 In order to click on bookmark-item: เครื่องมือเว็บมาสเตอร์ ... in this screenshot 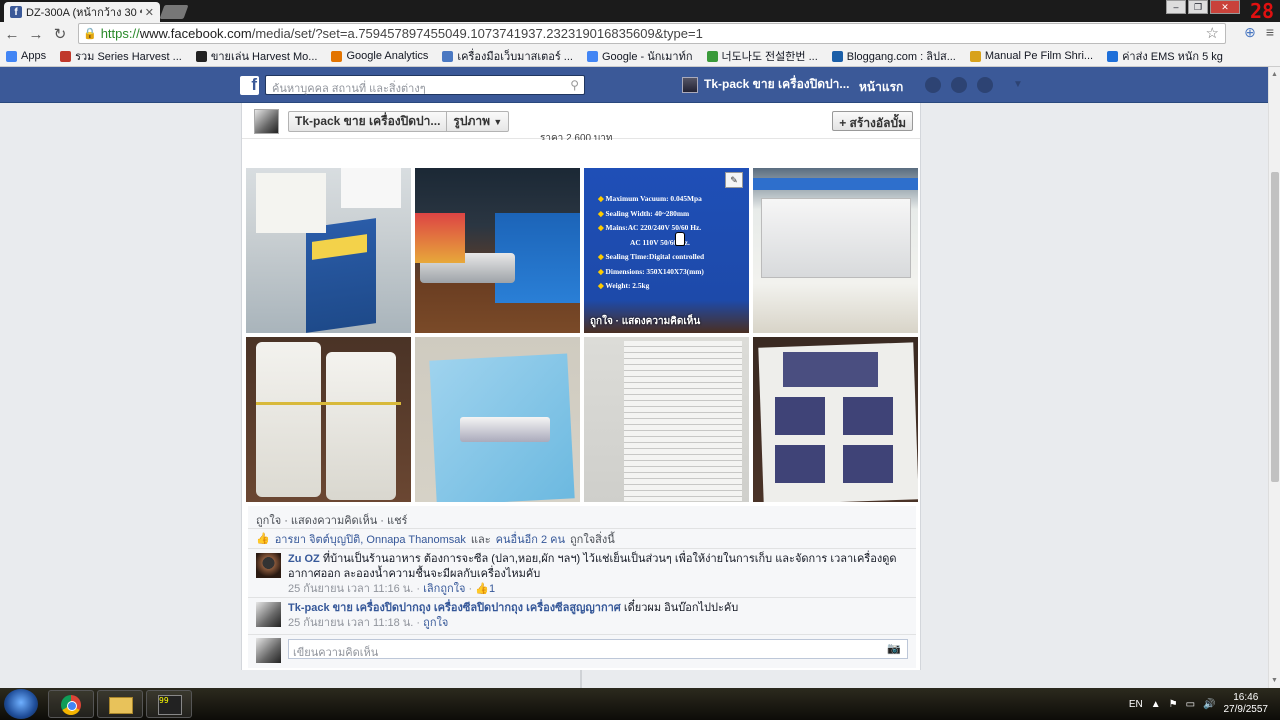, I will do `click(507, 56)`.